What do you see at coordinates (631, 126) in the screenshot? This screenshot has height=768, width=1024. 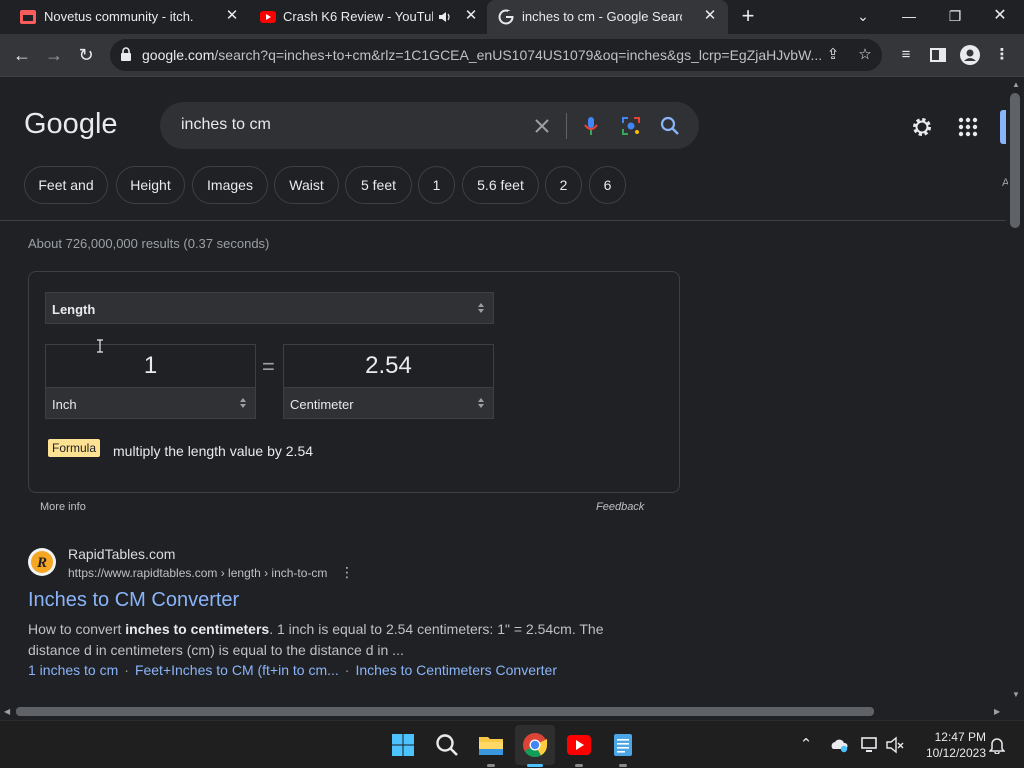 I see `lens-icon` at bounding box center [631, 126].